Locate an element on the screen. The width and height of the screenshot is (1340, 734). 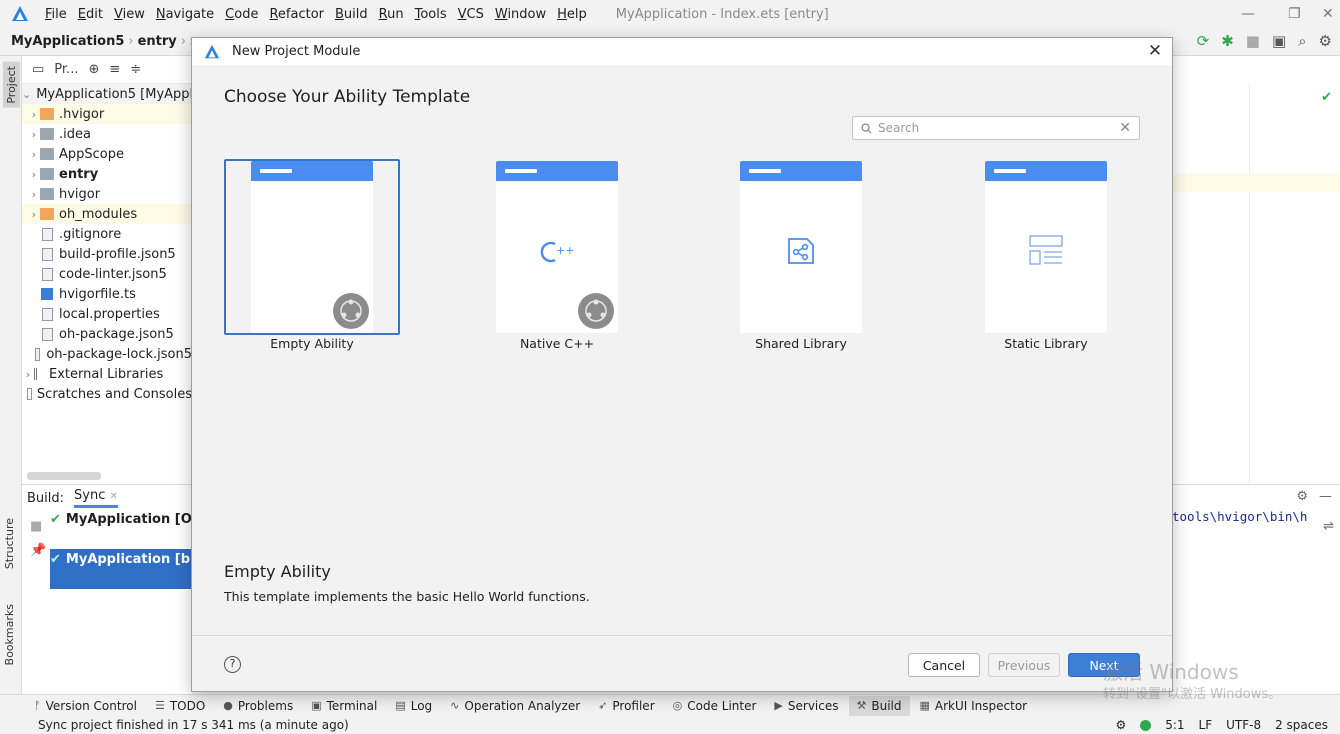
tree-item: › .idea is located at coordinates (107, 134).